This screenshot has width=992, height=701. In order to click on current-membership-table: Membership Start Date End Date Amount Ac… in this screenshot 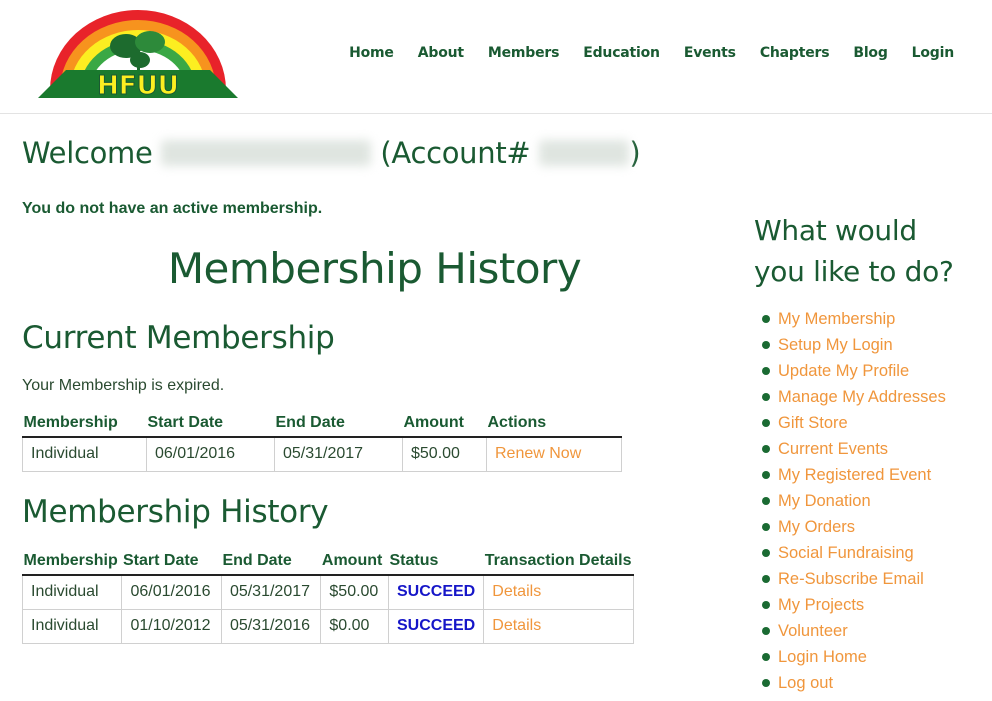, I will do `click(322, 442)`.